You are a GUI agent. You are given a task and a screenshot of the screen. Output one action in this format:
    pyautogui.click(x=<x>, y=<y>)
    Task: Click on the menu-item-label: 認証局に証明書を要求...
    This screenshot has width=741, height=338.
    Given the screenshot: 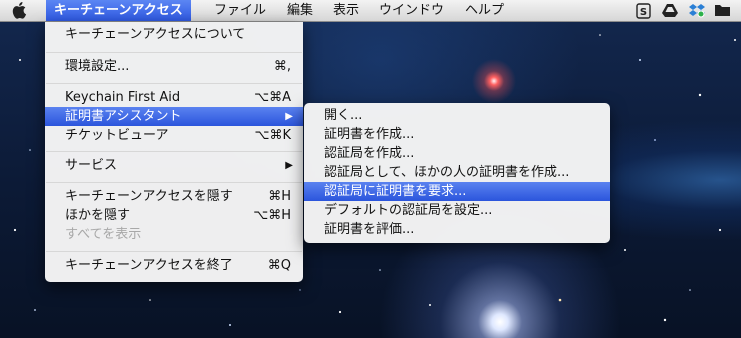 What is the action you would take?
    pyautogui.click(x=395, y=191)
    